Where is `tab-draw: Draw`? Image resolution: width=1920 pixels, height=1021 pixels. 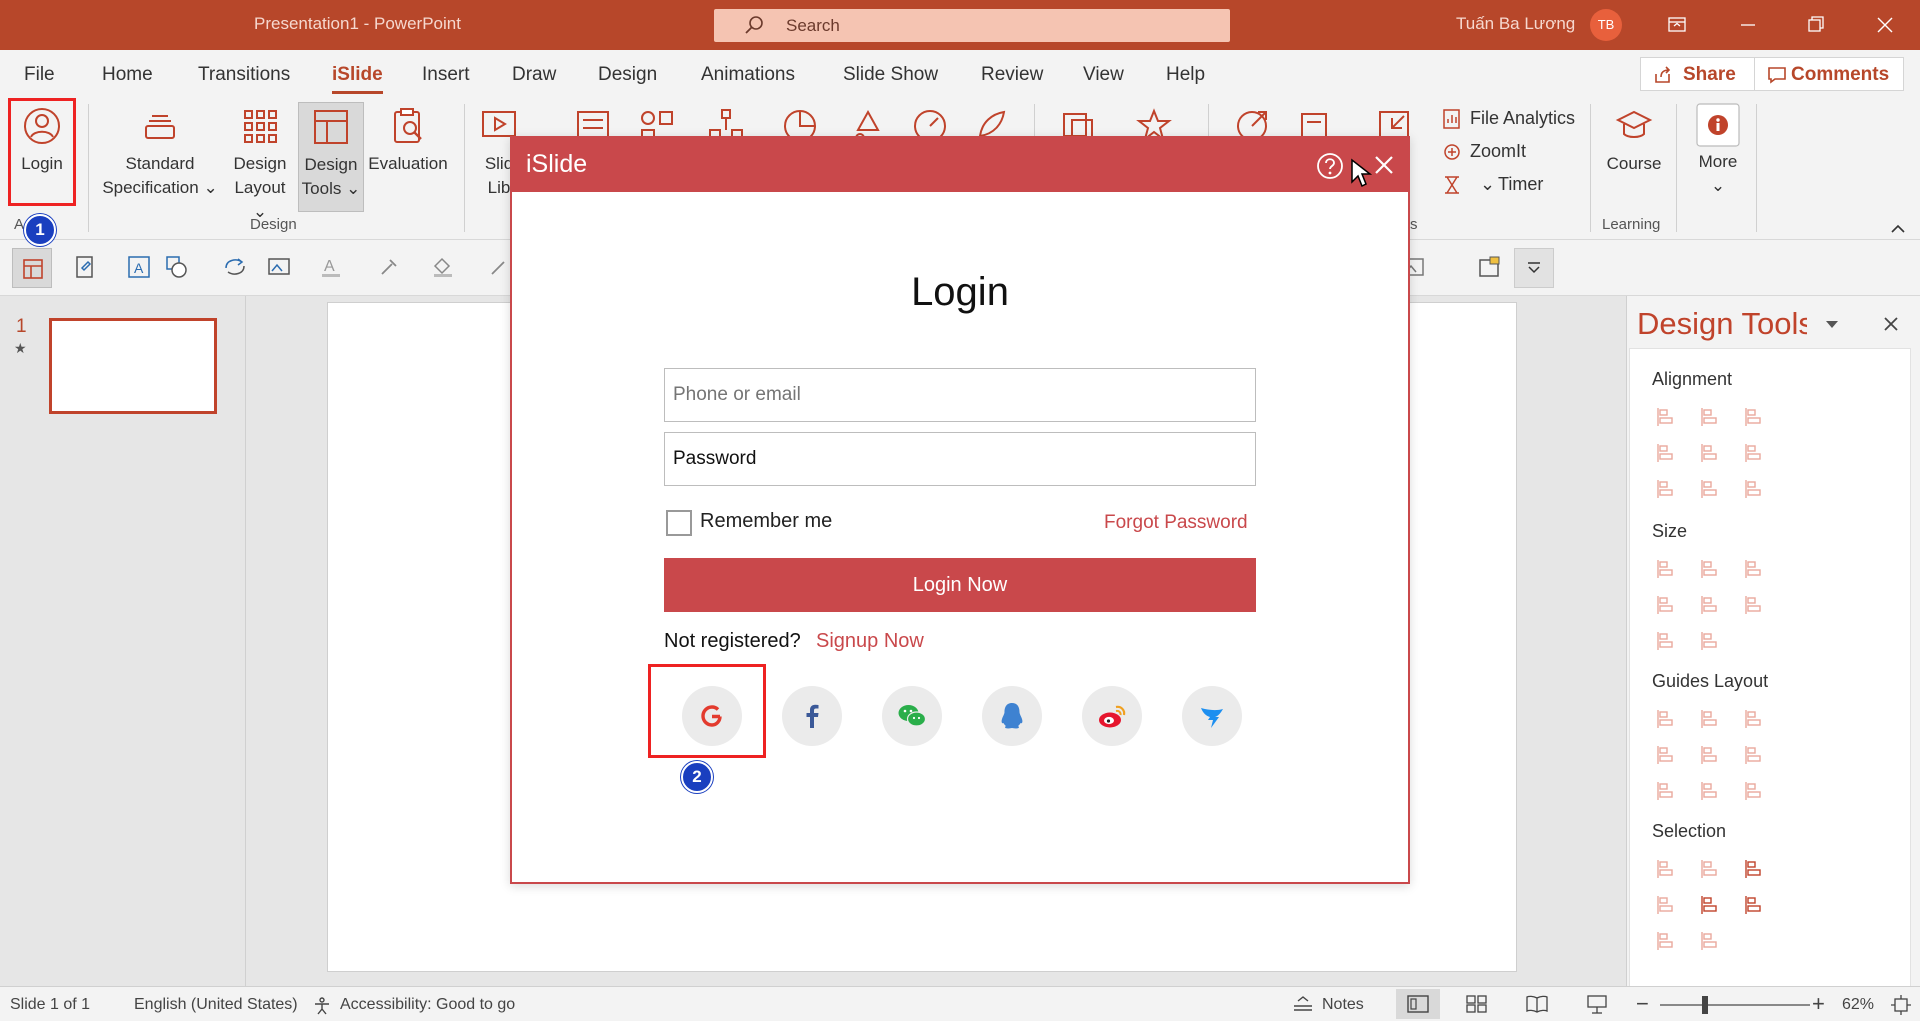 tab-draw: Draw is located at coordinates (534, 75).